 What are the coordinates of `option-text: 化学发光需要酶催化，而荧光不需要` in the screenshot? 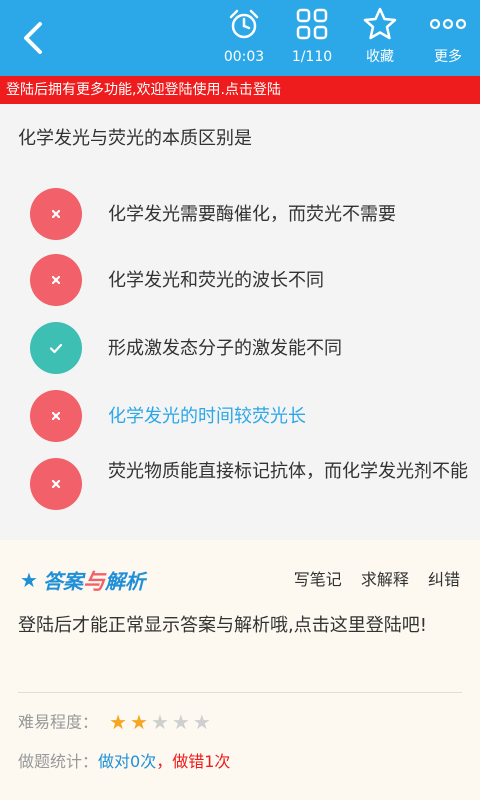 It's located at (252, 214).